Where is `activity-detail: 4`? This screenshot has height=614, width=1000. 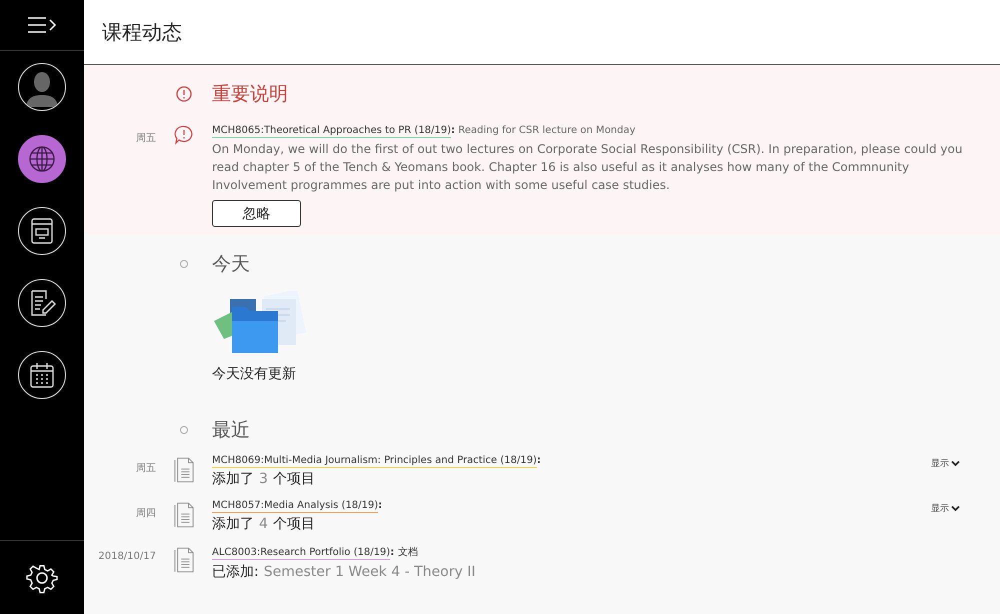 activity-detail: 4 is located at coordinates (263, 524).